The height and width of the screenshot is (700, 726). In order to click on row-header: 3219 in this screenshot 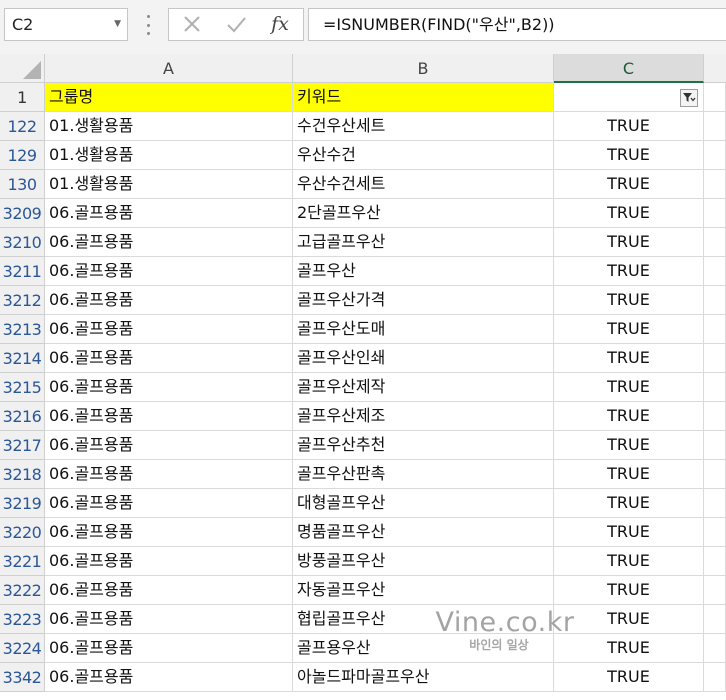, I will do `click(22, 503)`.